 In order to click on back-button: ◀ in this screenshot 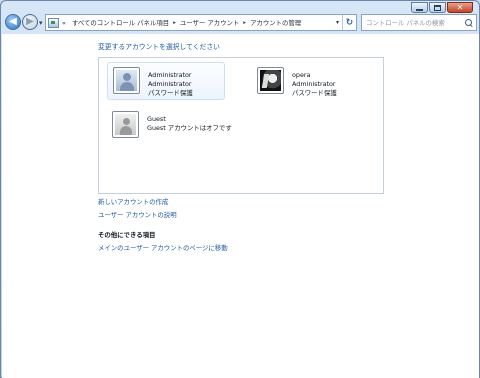, I will do `click(13, 22)`.